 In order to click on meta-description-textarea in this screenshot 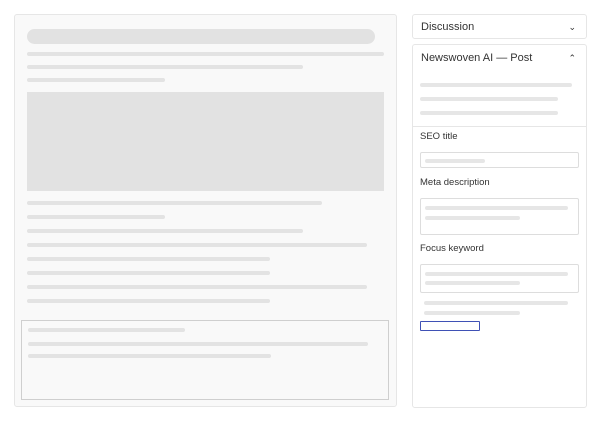, I will do `click(499, 216)`.